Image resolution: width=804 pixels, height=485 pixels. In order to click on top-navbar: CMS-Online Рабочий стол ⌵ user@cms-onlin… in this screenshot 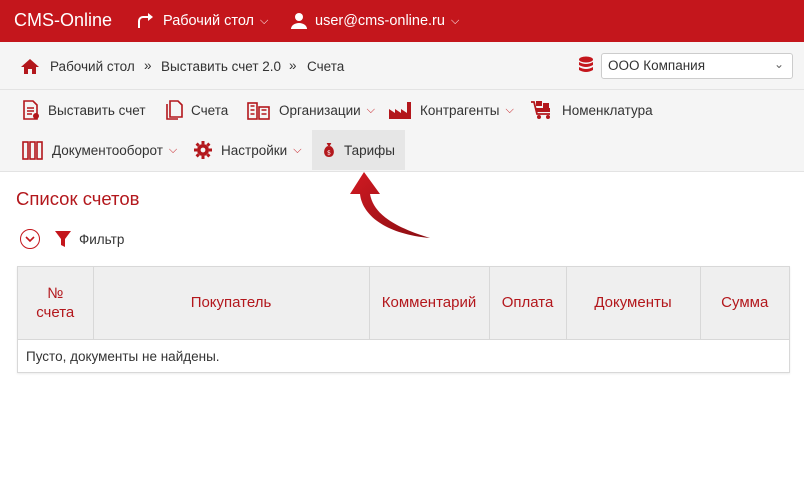, I will do `click(402, 21)`.